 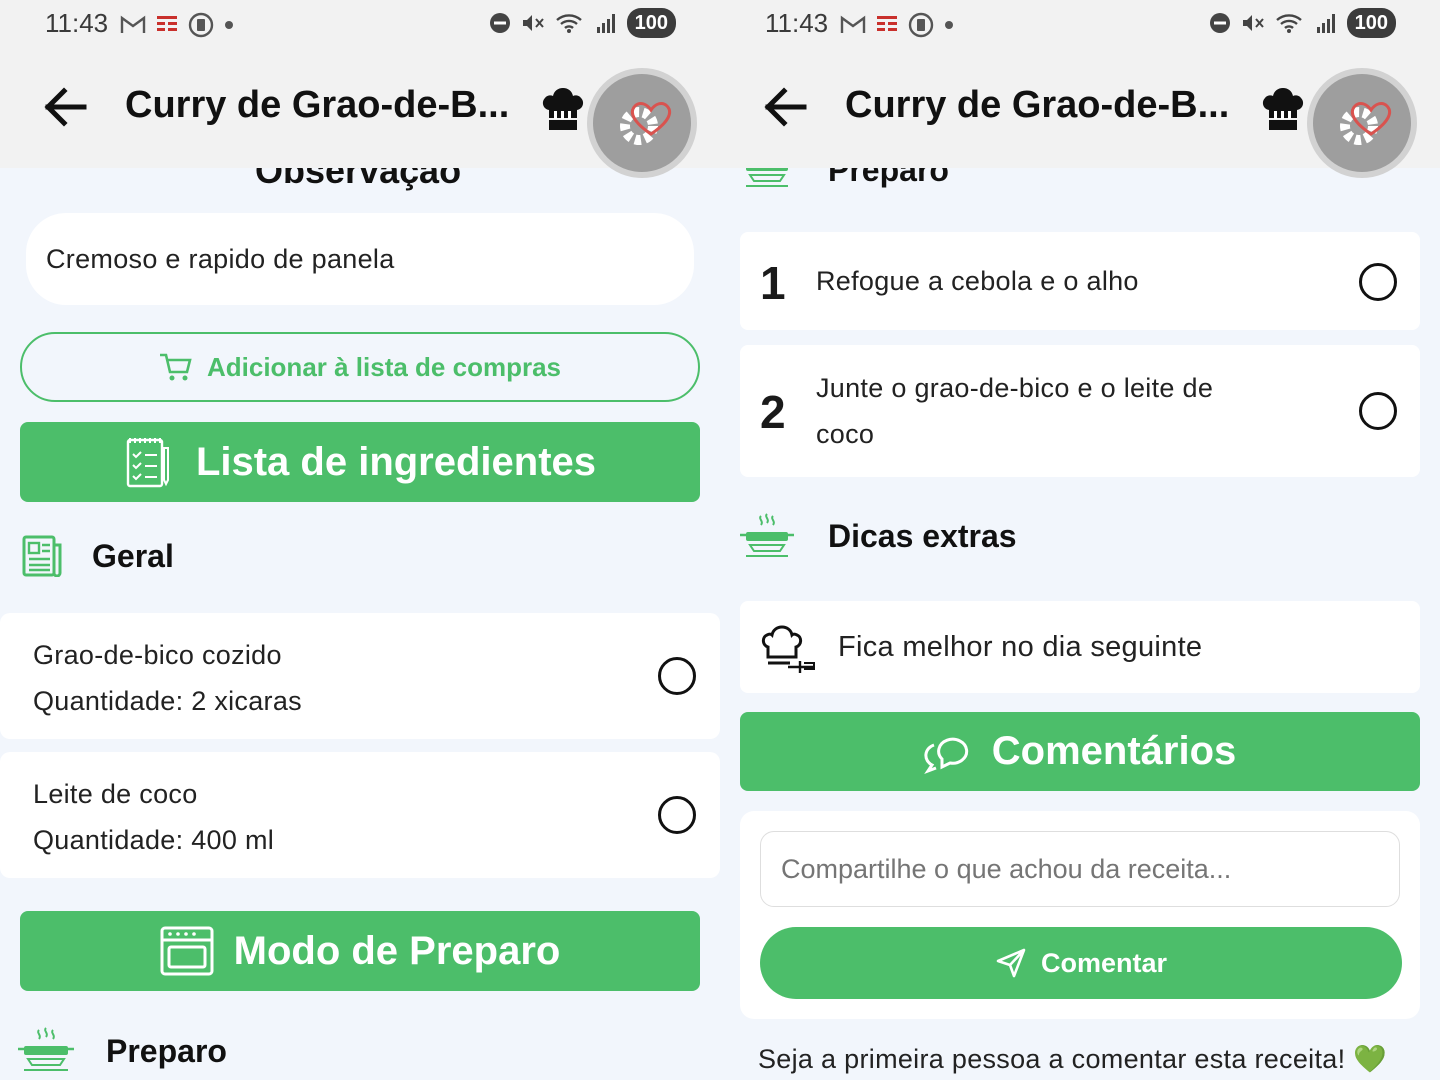 What do you see at coordinates (396, 461) in the screenshot?
I see `ingredients-list-label: Lista de ingredientes` at bounding box center [396, 461].